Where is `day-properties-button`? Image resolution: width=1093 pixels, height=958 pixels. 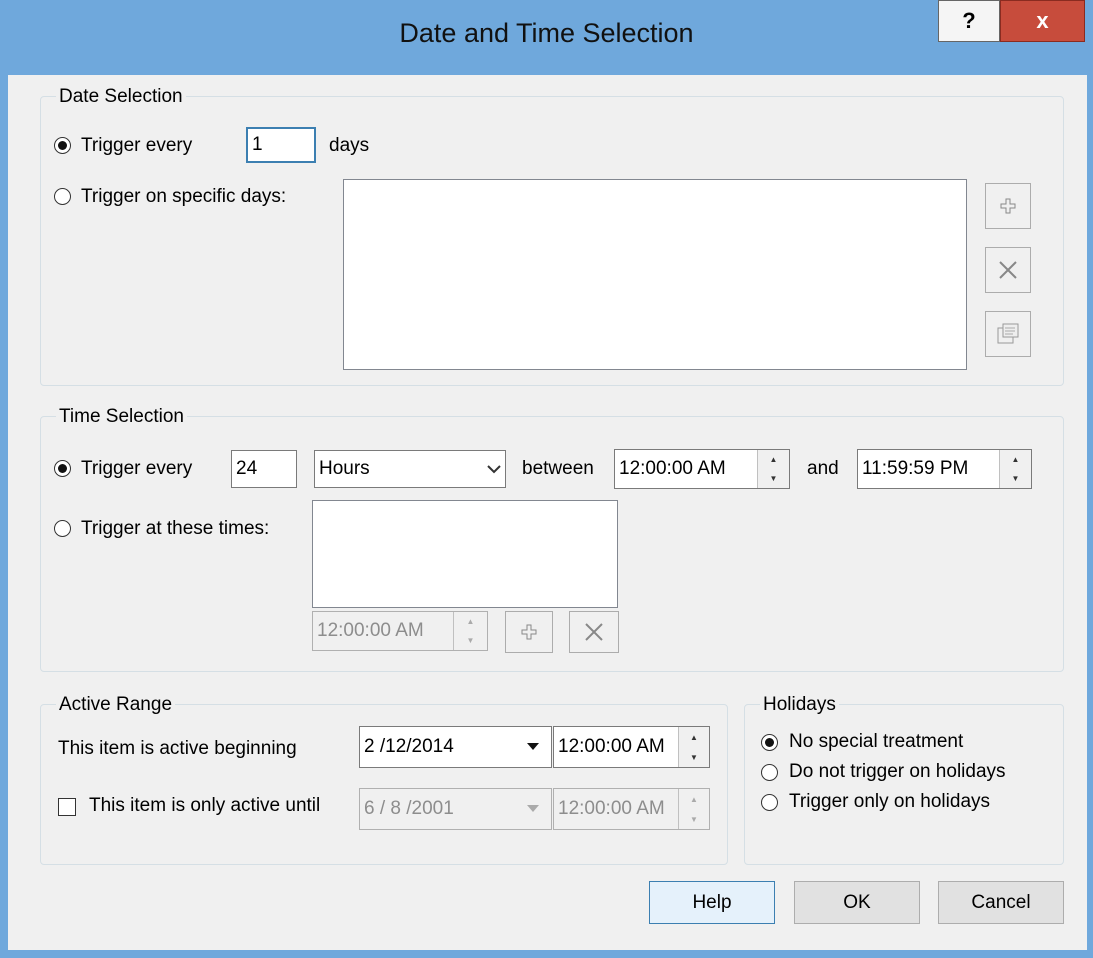 day-properties-button is located at coordinates (1008, 334).